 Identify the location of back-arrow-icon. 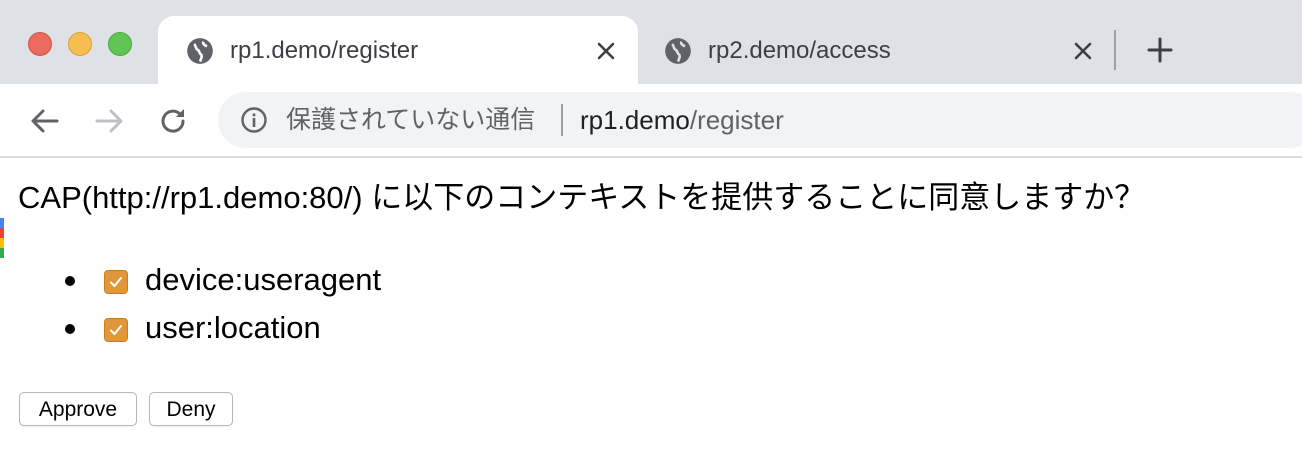
(45, 121).